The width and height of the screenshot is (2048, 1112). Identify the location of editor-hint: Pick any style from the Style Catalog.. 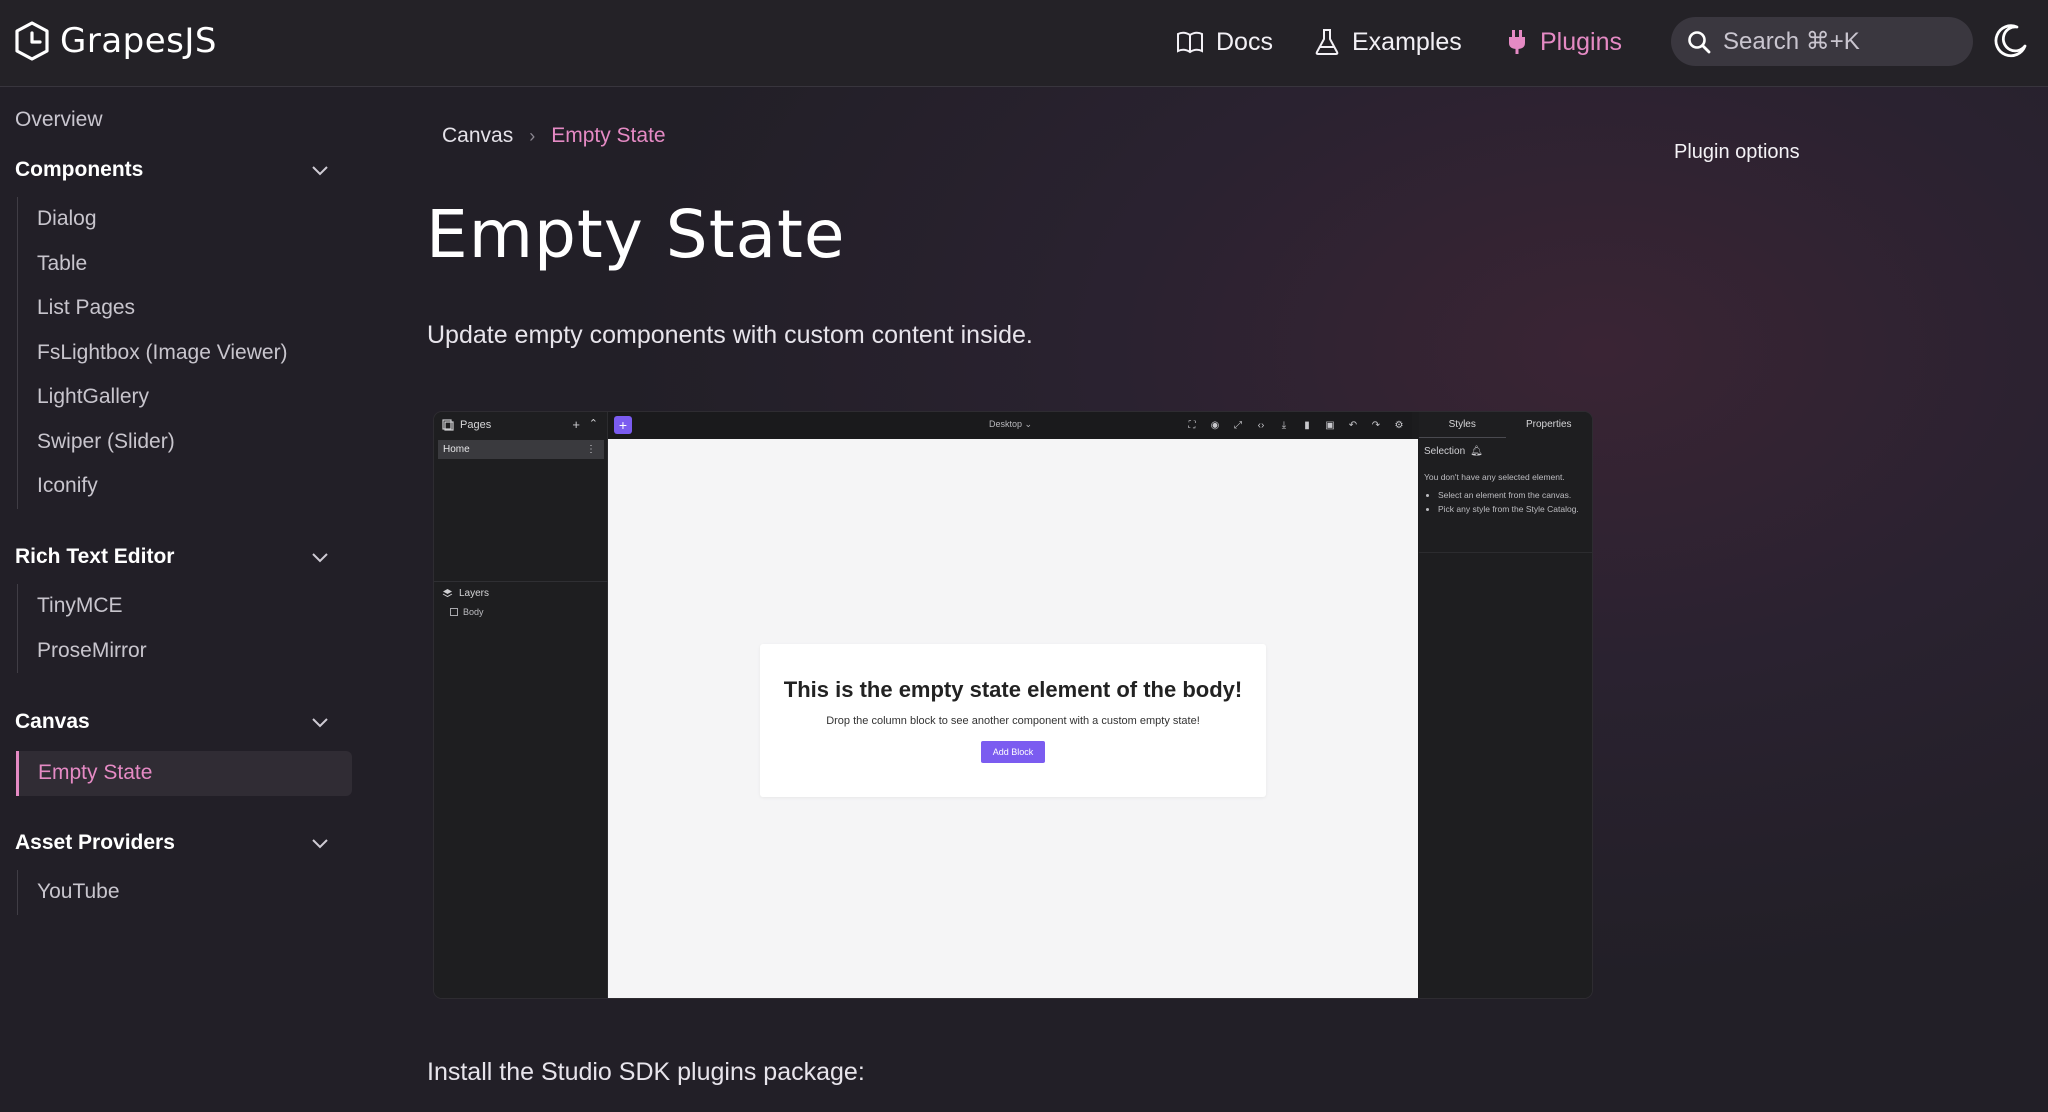
(1512, 509).